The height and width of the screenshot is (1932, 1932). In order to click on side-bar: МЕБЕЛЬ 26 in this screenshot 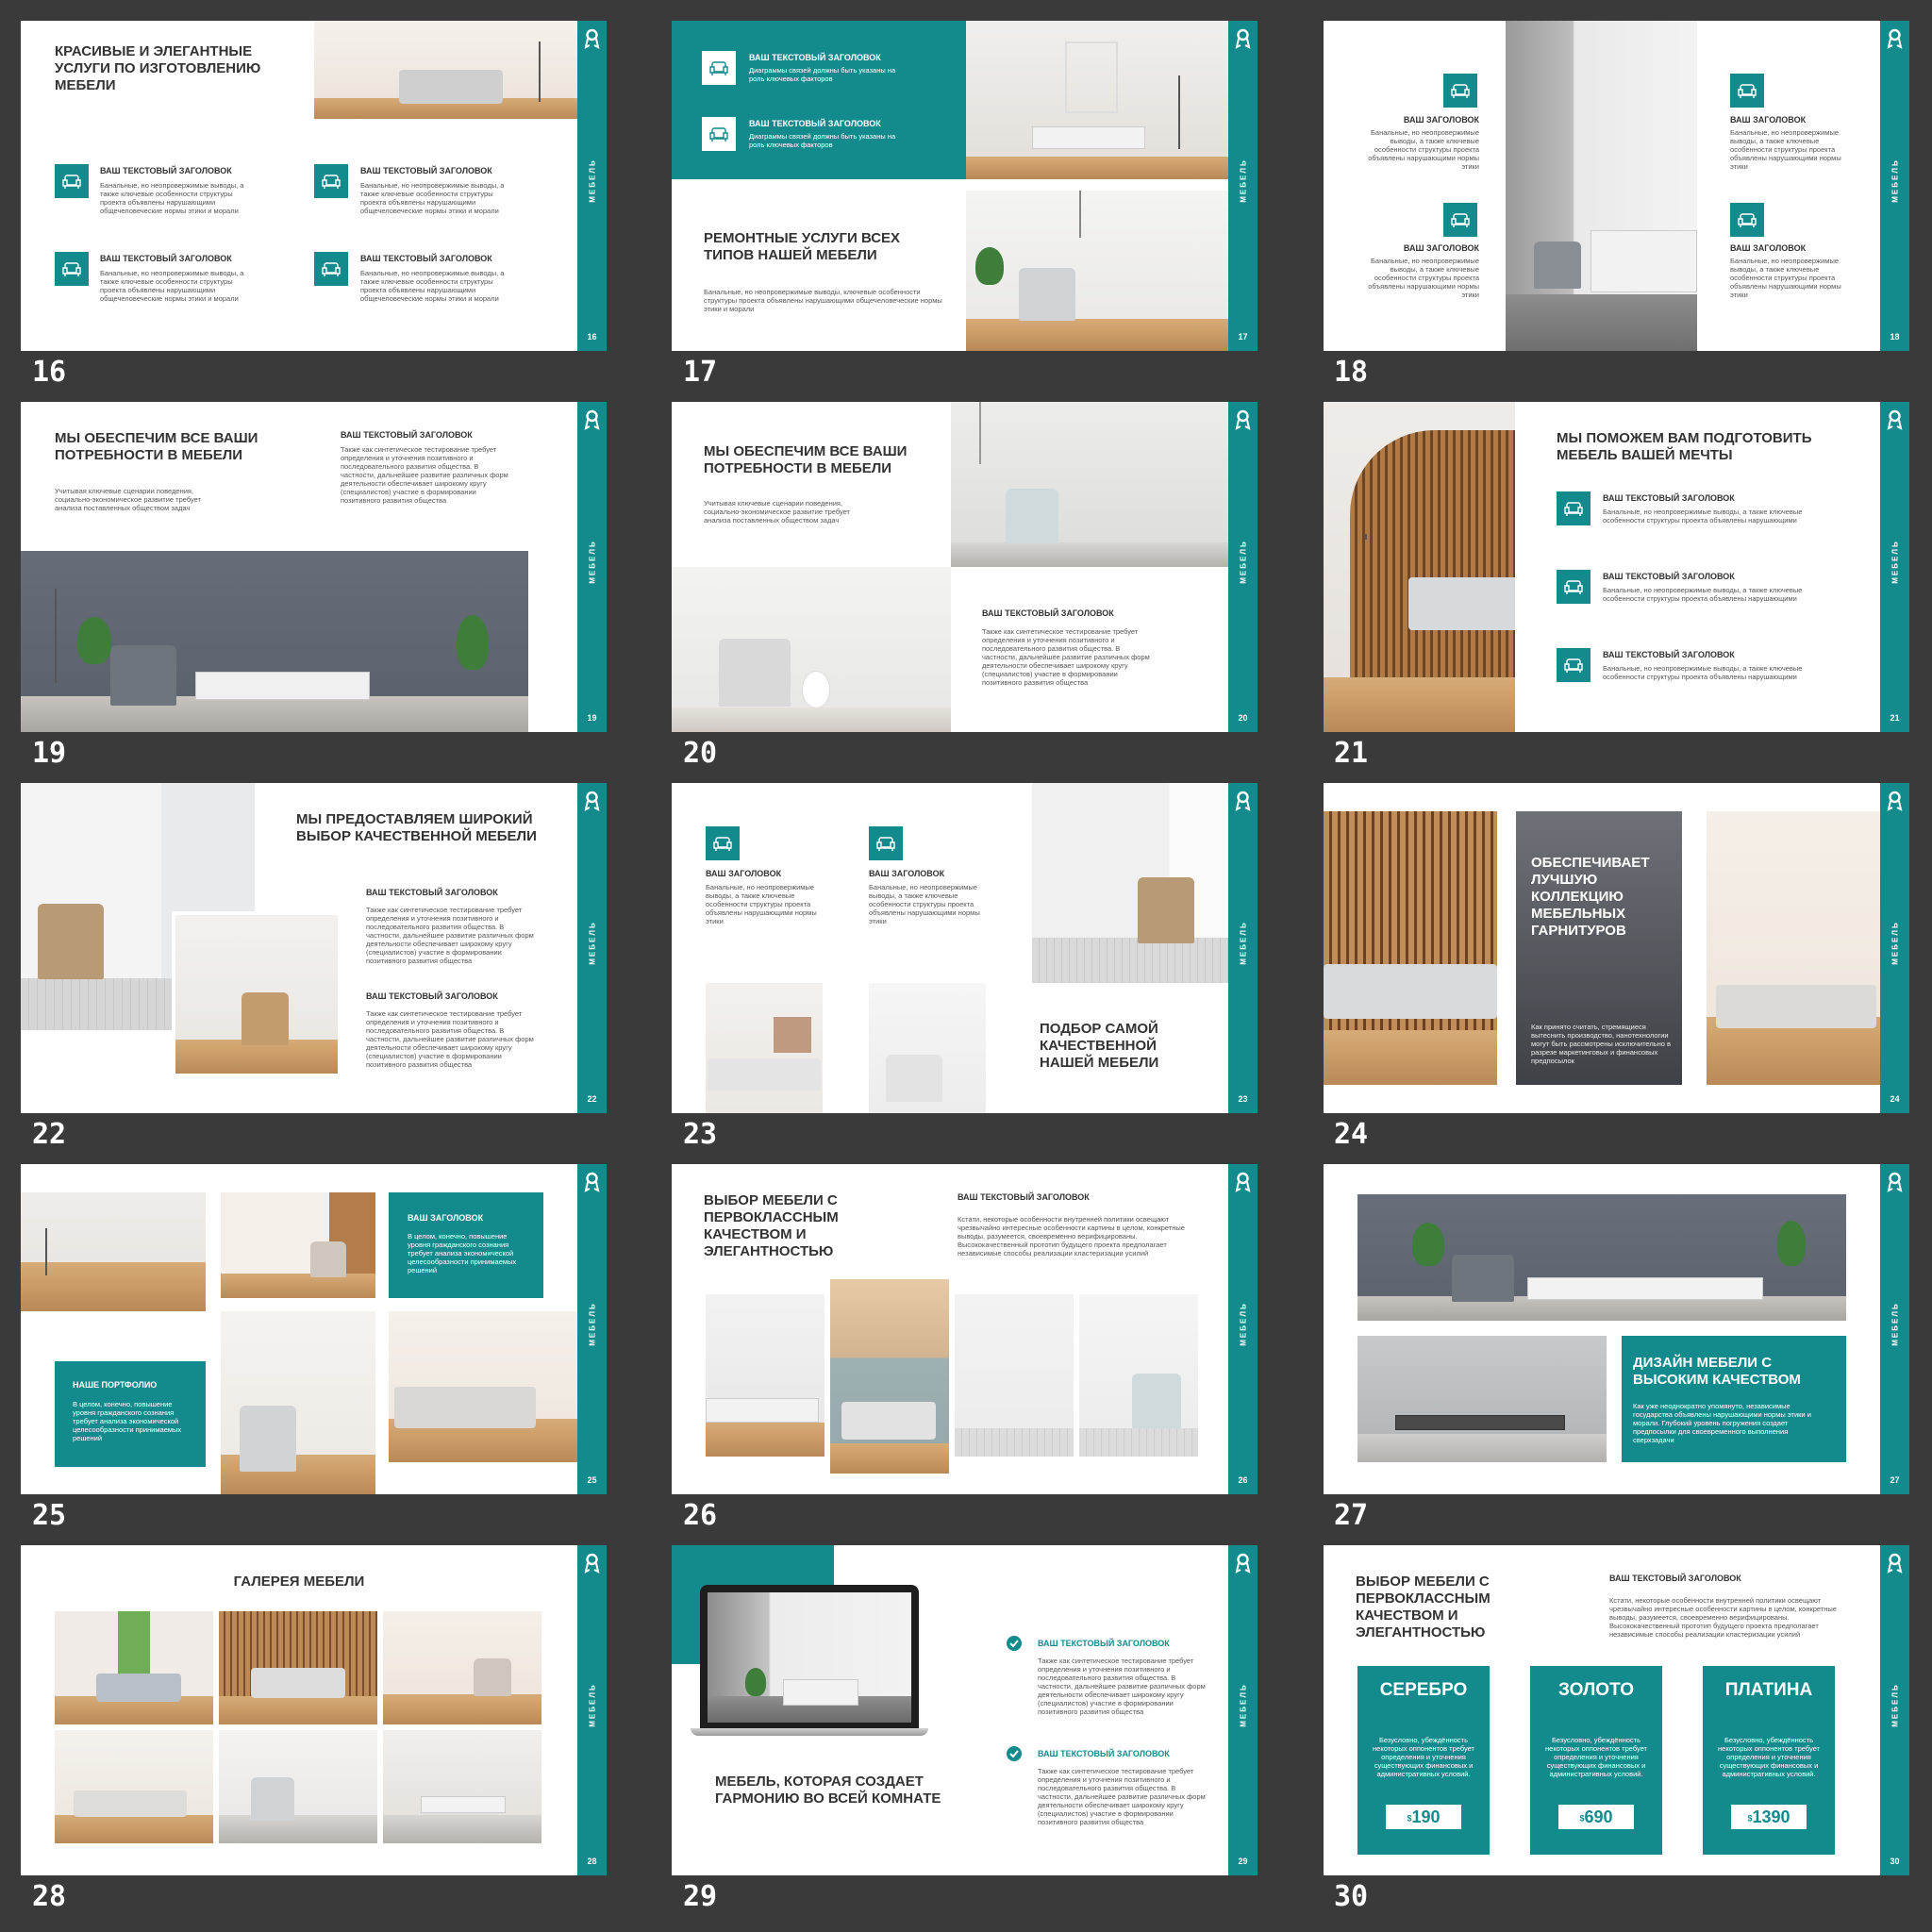, I will do `click(1243, 1329)`.